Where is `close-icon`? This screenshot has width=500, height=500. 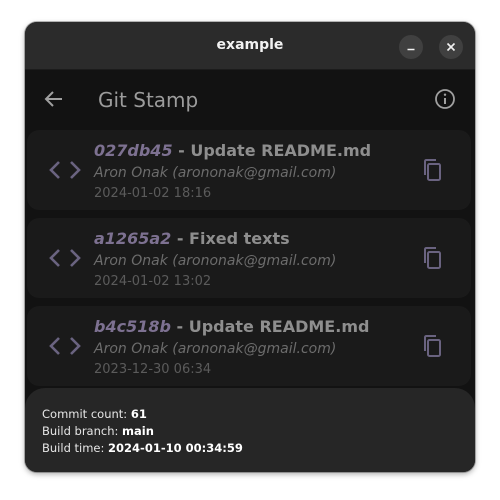
close-icon is located at coordinates (451, 47).